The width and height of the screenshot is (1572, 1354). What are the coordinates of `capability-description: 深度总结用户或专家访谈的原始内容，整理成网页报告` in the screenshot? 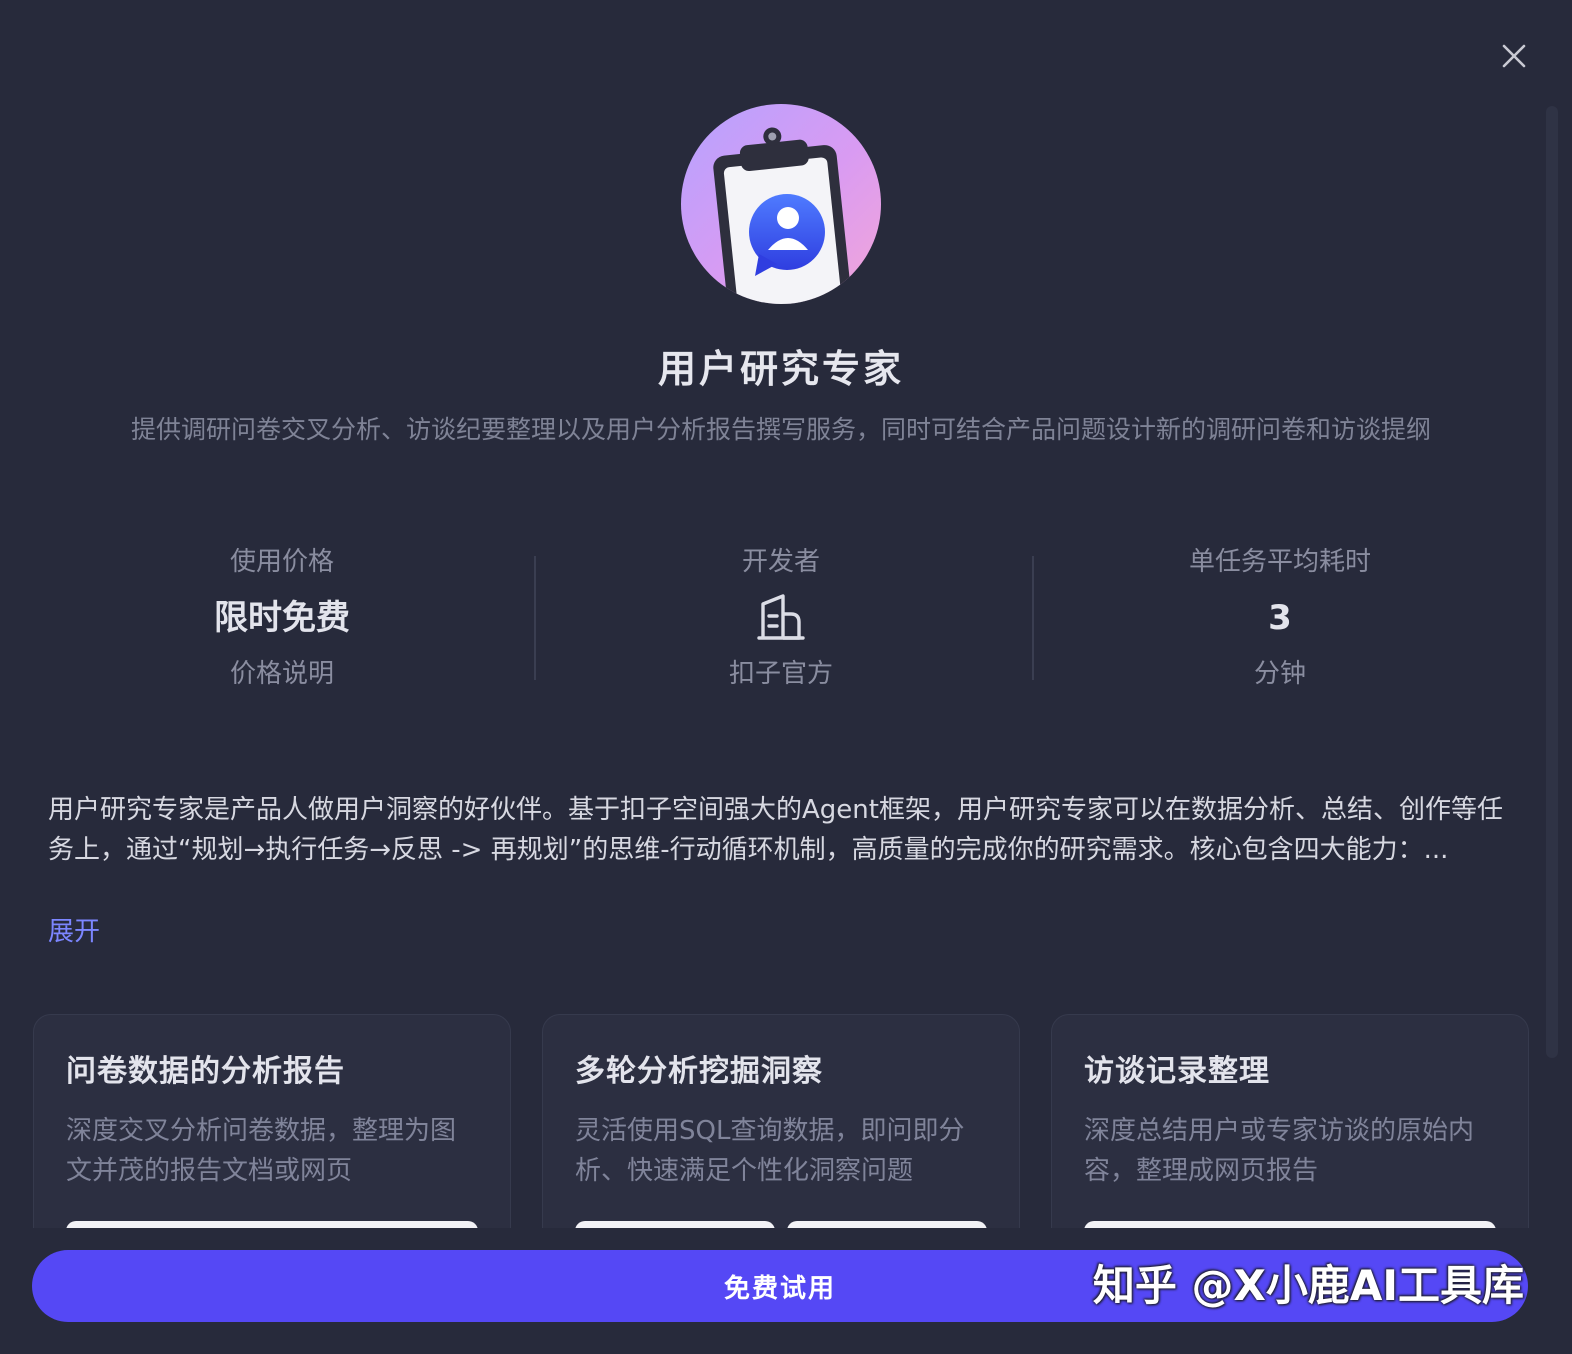 It's located at (1279, 1151).